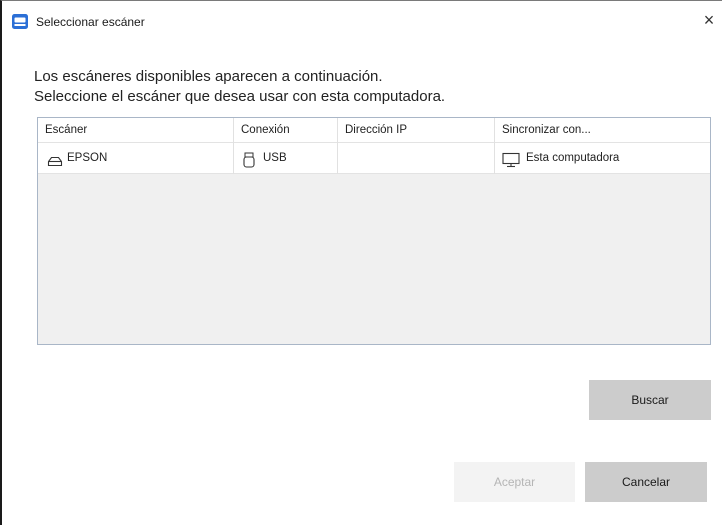 The image size is (722, 525). What do you see at coordinates (416, 158) in the screenshot?
I see `cell-ip-address` at bounding box center [416, 158].